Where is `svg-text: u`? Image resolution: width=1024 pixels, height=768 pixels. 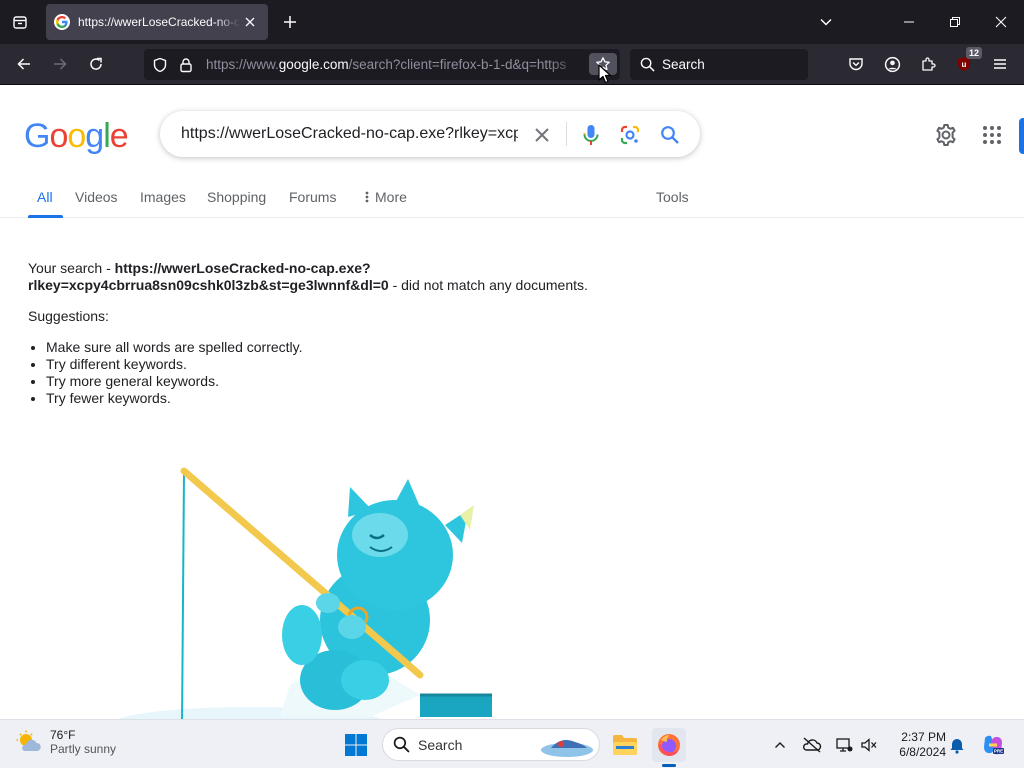 svg-text: u is located at coordinates (964, 64).